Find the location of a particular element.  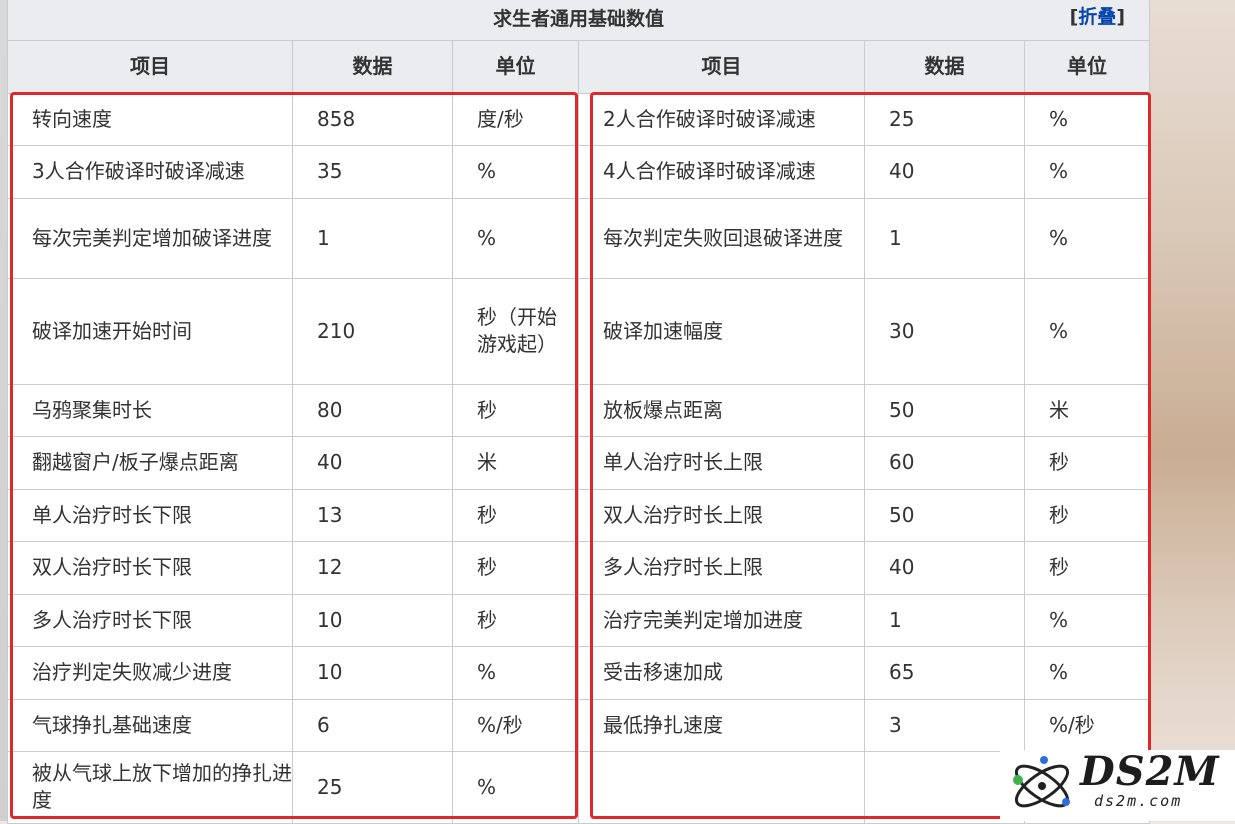

table-row: 转向速度 858 度/秒 2人合作破译时破译减速 25% is located at coordinates (578, 119).